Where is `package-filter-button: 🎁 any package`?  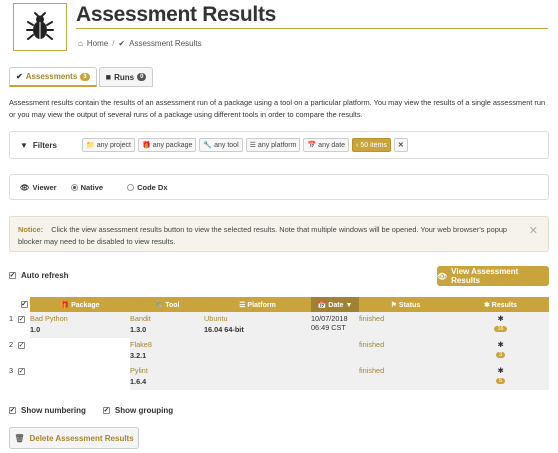
package-filter-button: 🎁 any package is located at coordinates (167, 145).